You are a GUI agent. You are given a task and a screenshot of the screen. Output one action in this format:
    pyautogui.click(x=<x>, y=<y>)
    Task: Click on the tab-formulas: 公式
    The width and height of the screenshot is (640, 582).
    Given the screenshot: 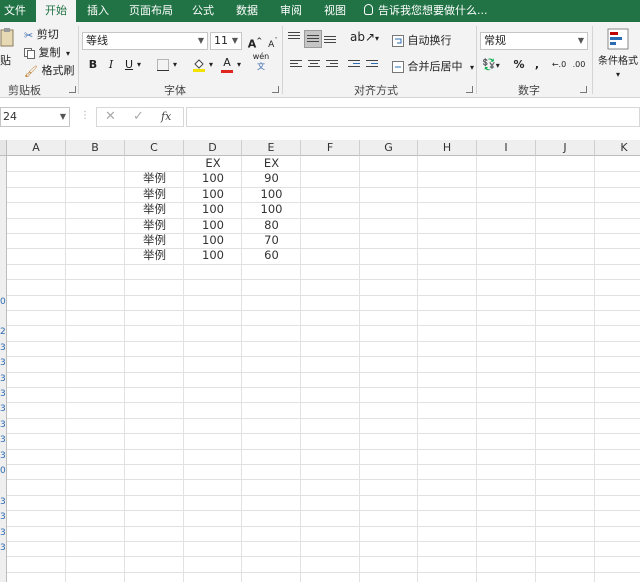 What is the action you would take?
    pyautogui.click(x=203, y=11)
    